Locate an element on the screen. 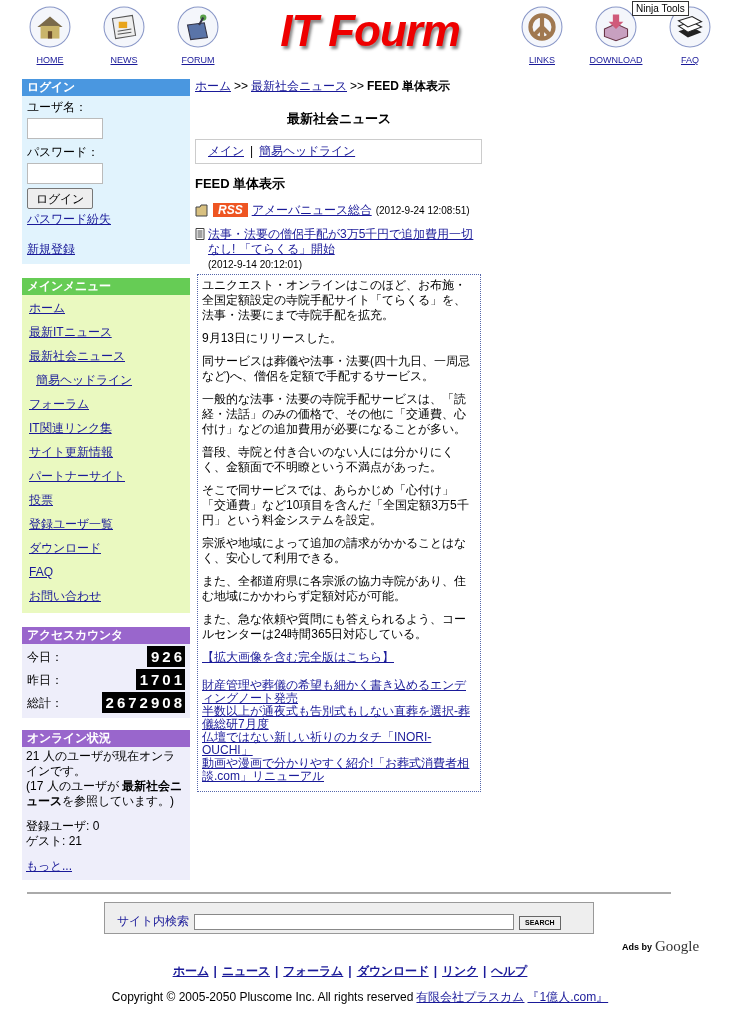 Image resolution: width=730 pixels, height=1023 pixels. article-paragraph: 一般的な法事・法要の寺院手配サービスは、「読経・法話」のみの価格で、その他に「交通費、心付け」などの追加費用が必要になることが多い。 is located at coordinates (334, 414).